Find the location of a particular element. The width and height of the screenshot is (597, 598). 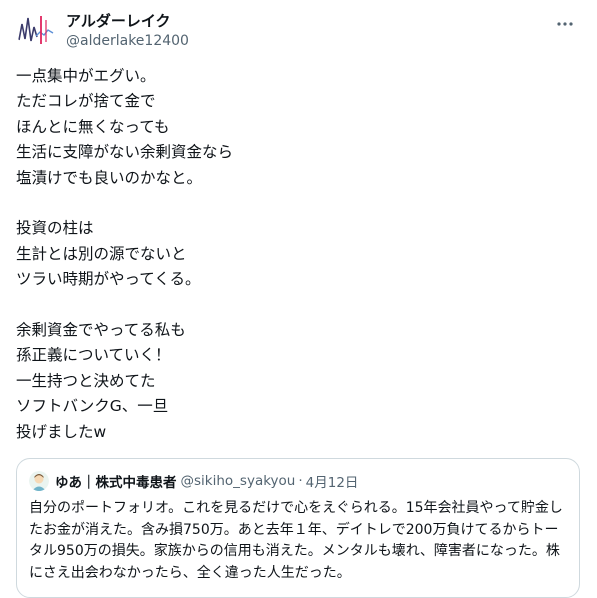

author-names: アルダーレイク @alderlake12400 is located at coordinates (127, 31).